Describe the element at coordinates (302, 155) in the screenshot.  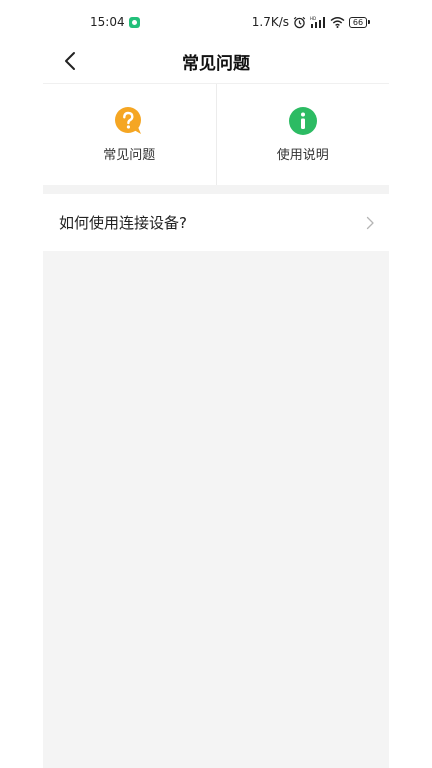
I see `tab-instructions-label: 使用说明` at that location.